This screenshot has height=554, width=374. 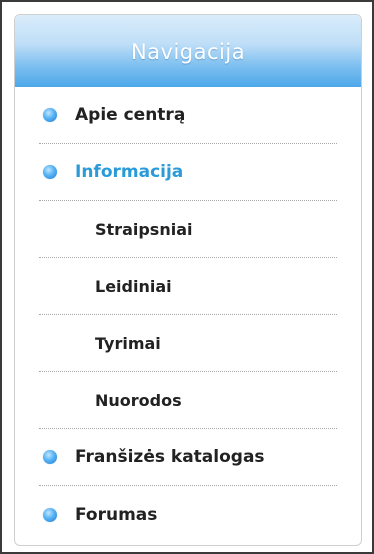 What do you see at coordinates (188, 172) in the screenshot?
I see `nav-item-informacija: Informacija` at bounding box center [188, 172].